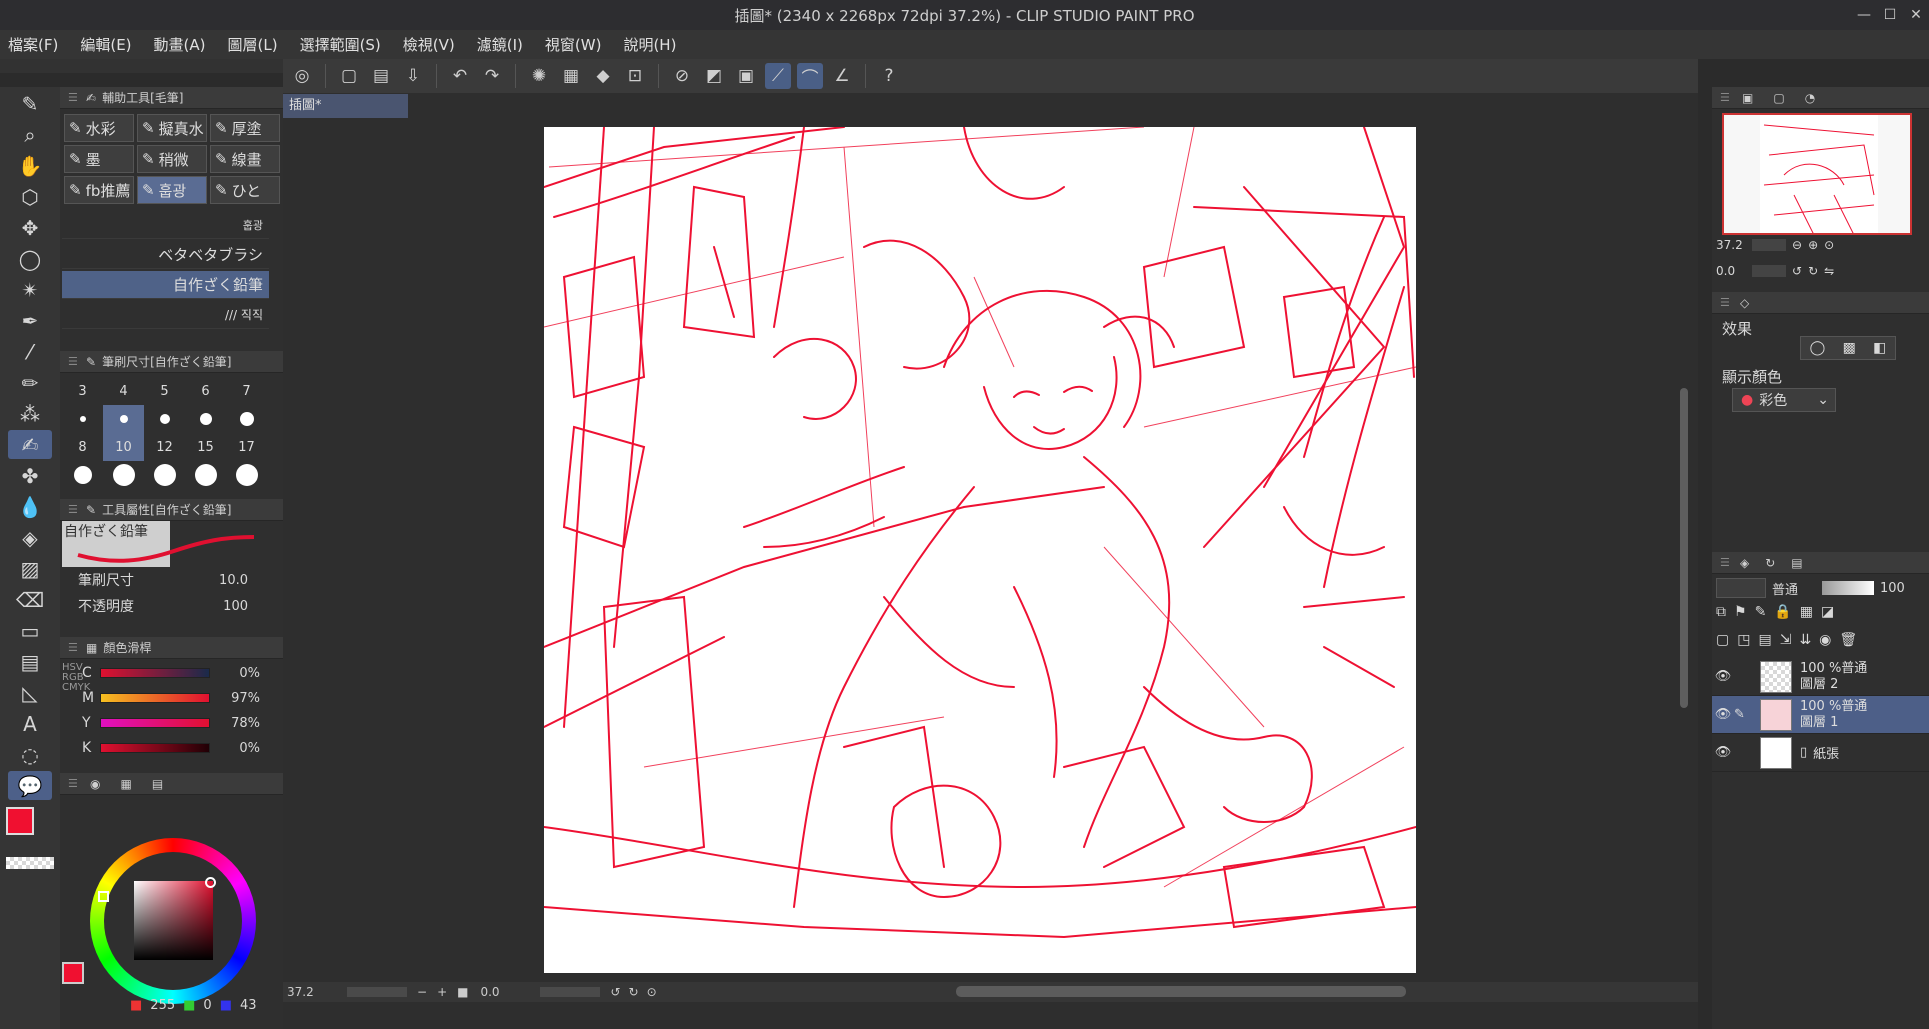 The width and height of the screenshot is (1929, 1029). Describe the element at coordinates (1916, 15) in the screenshot. I see `close-button: ✕` at that location.